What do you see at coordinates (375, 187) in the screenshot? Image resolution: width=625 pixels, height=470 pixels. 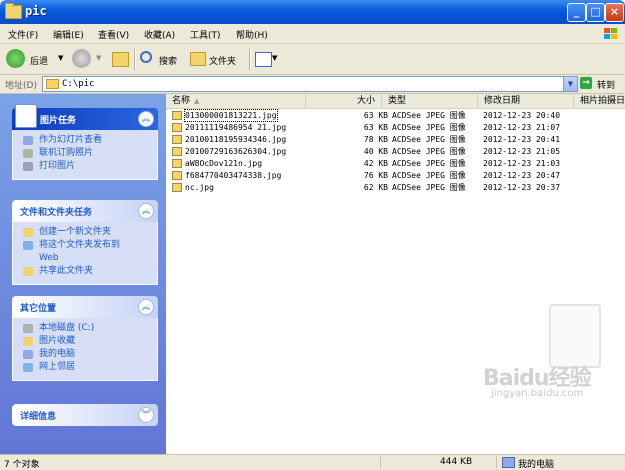 I see `file-size: 62 KB` at bounding box center [375, 187].